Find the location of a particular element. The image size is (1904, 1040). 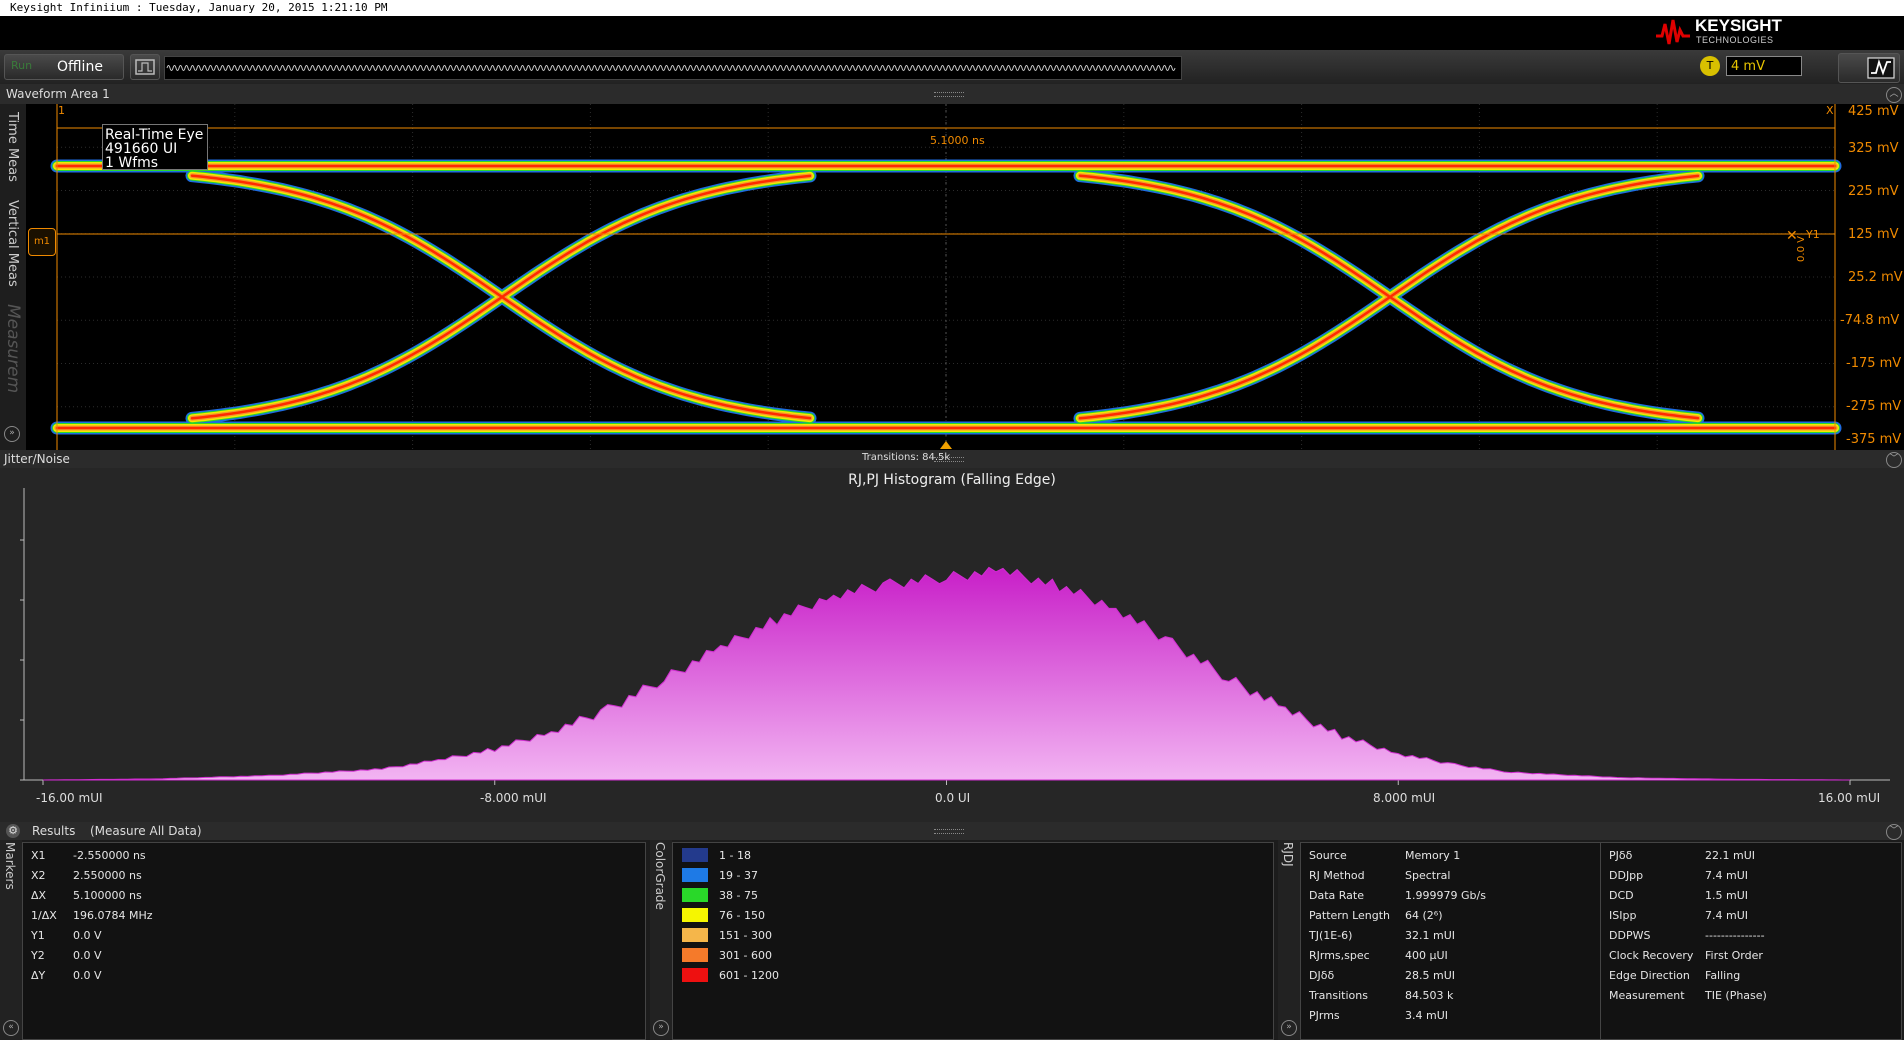

result-label: PJrms is located at coordinates (1324, 1015).